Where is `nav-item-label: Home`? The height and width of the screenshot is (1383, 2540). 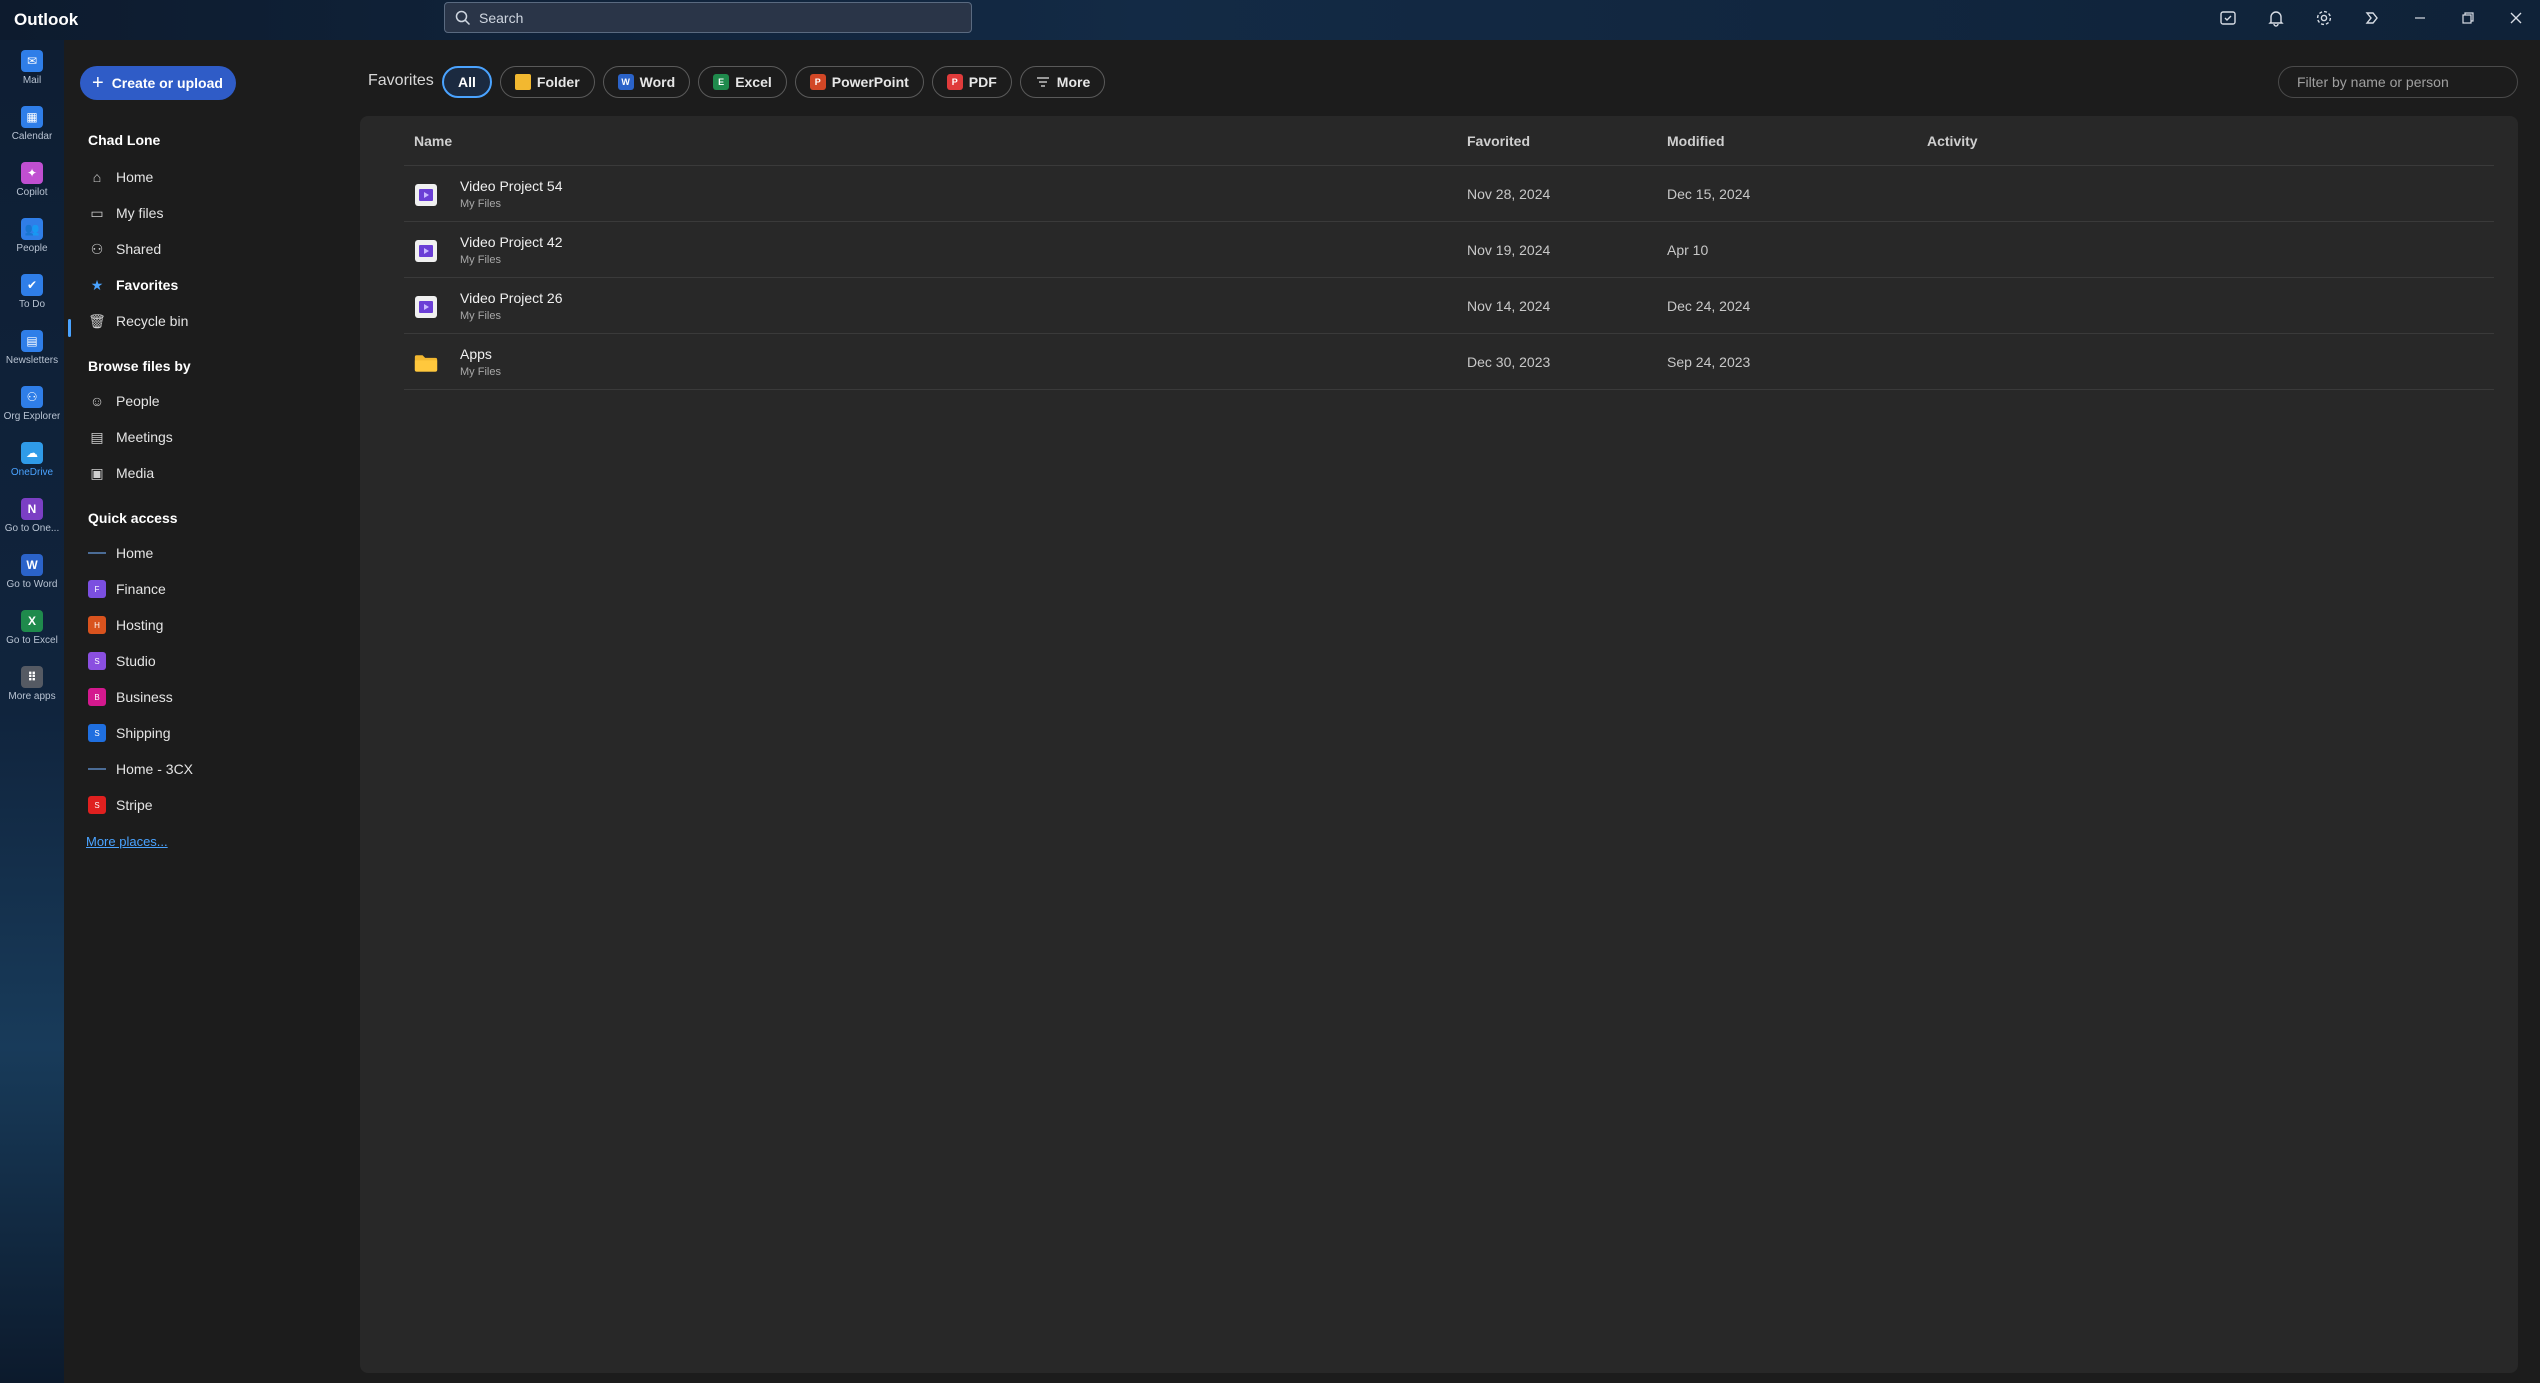
nav-item-label: Home is located at coordinates (135, 177).